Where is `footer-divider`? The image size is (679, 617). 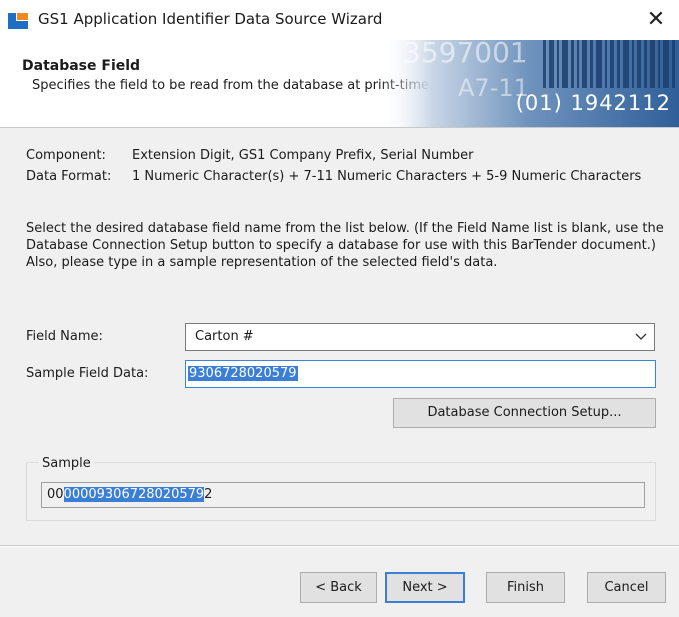
footer-divider is located at coordinates (339, 546).